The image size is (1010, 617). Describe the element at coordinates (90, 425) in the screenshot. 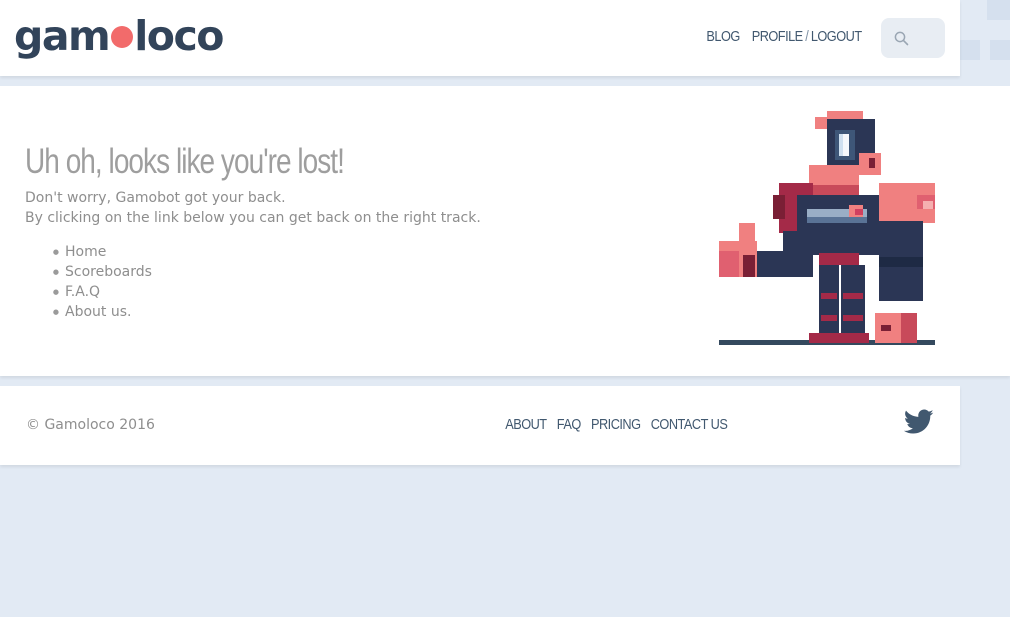

I see `copyright-text: © Gamoloco 2016` at that location.